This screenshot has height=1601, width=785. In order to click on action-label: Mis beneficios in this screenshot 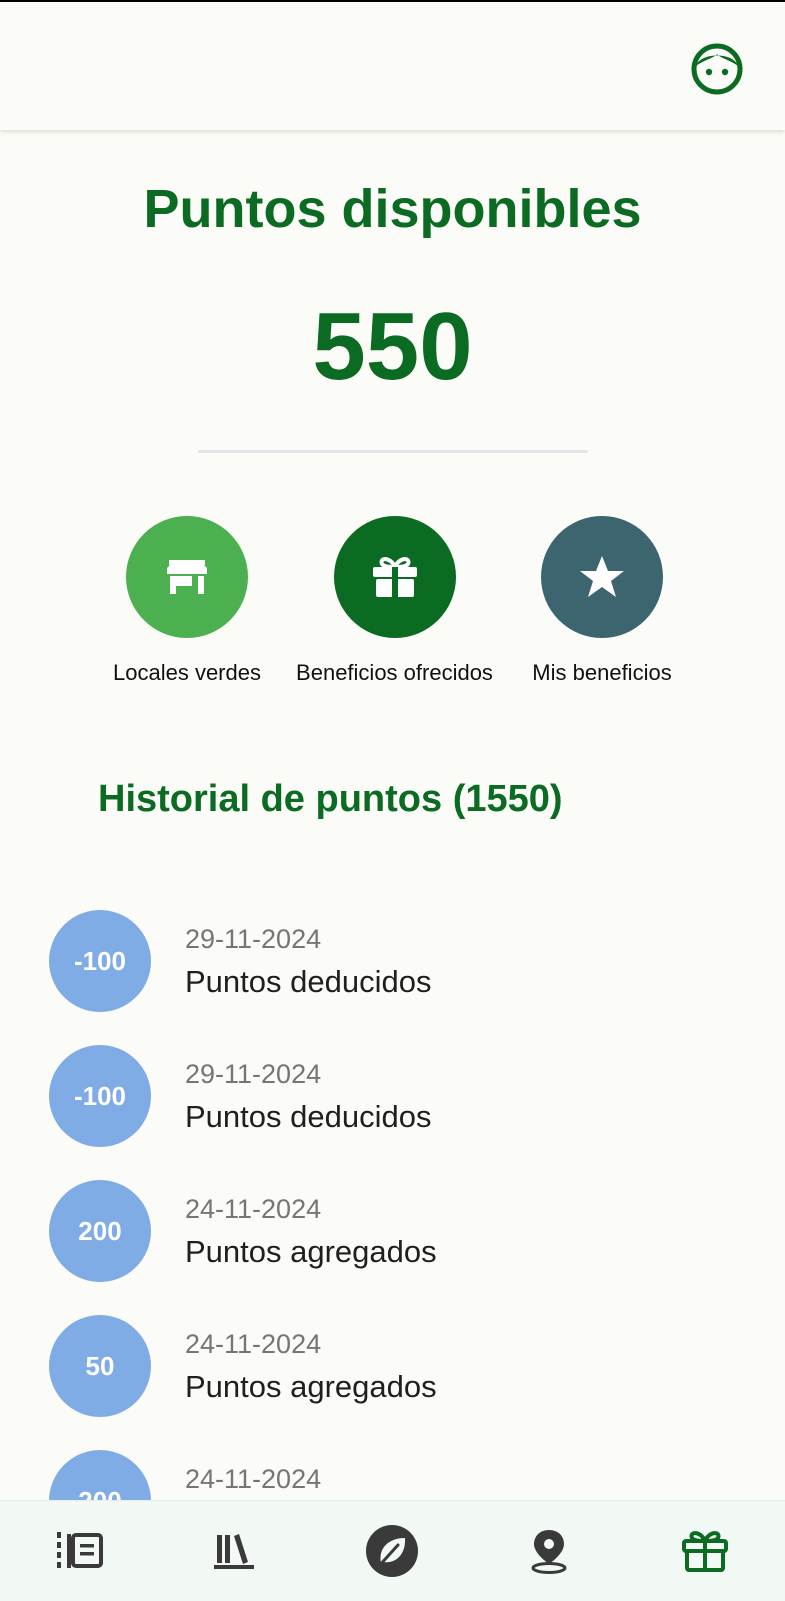, I will do `click(602, 672)`.